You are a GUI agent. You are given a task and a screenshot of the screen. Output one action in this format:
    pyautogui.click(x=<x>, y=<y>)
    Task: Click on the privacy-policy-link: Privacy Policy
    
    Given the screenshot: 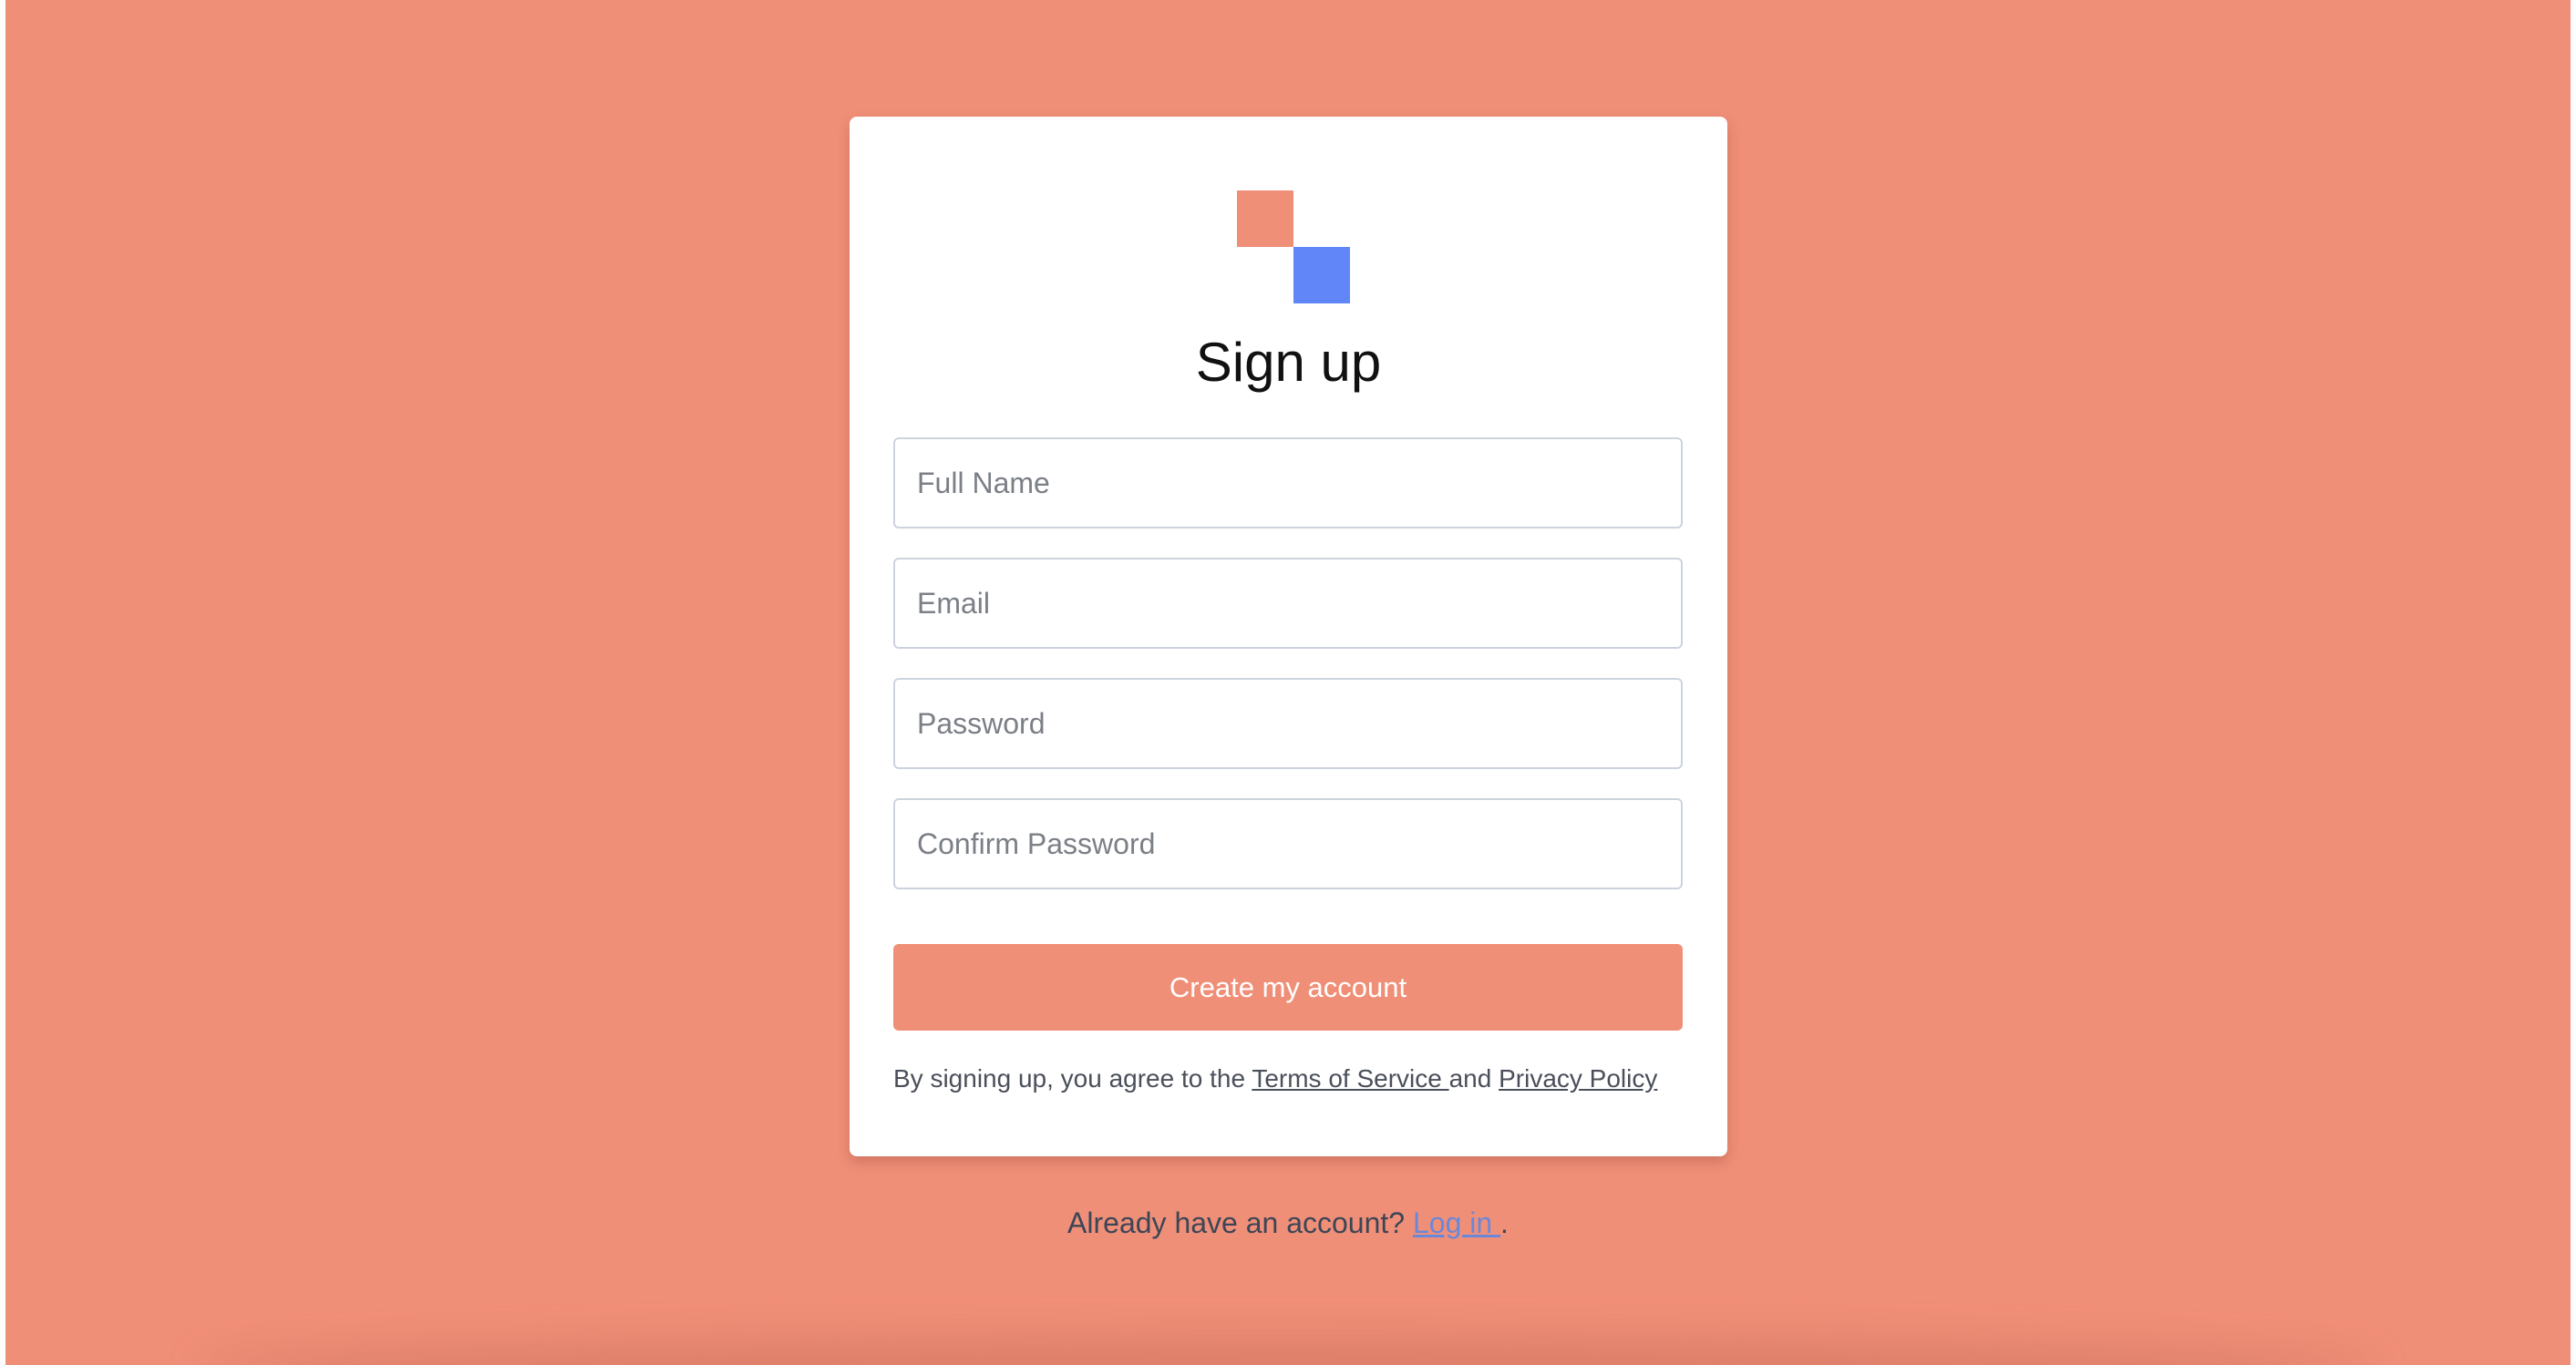 What is the action you would take?
    pyautogui.click(x=1578, y=1079)
    